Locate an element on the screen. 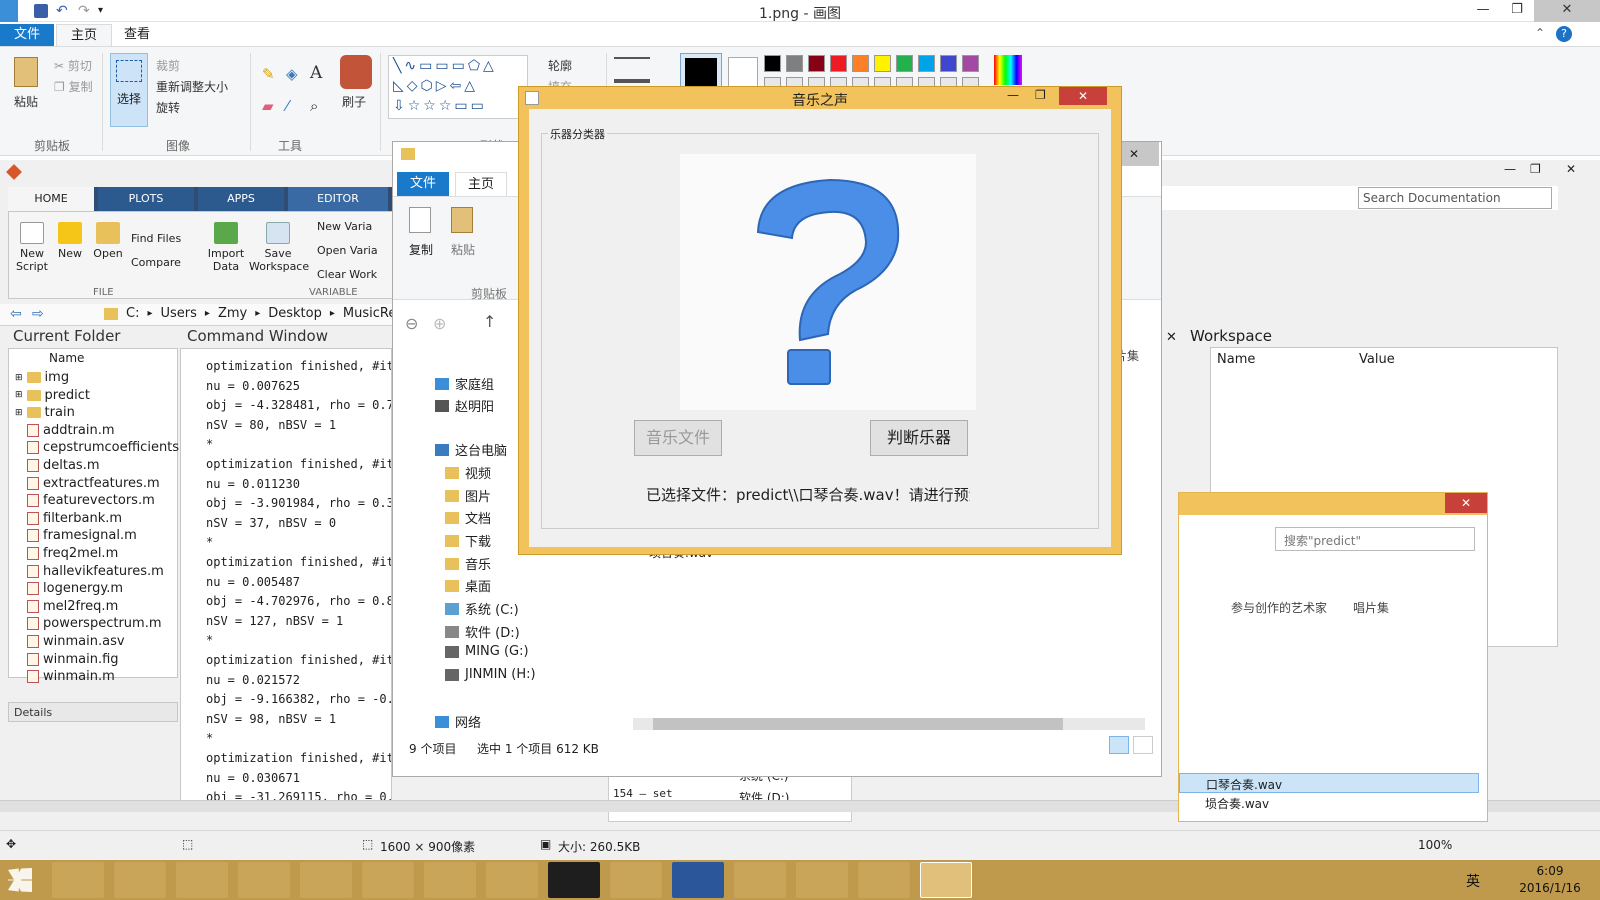  select-button: 选择 is located at coordinates (129, 90).